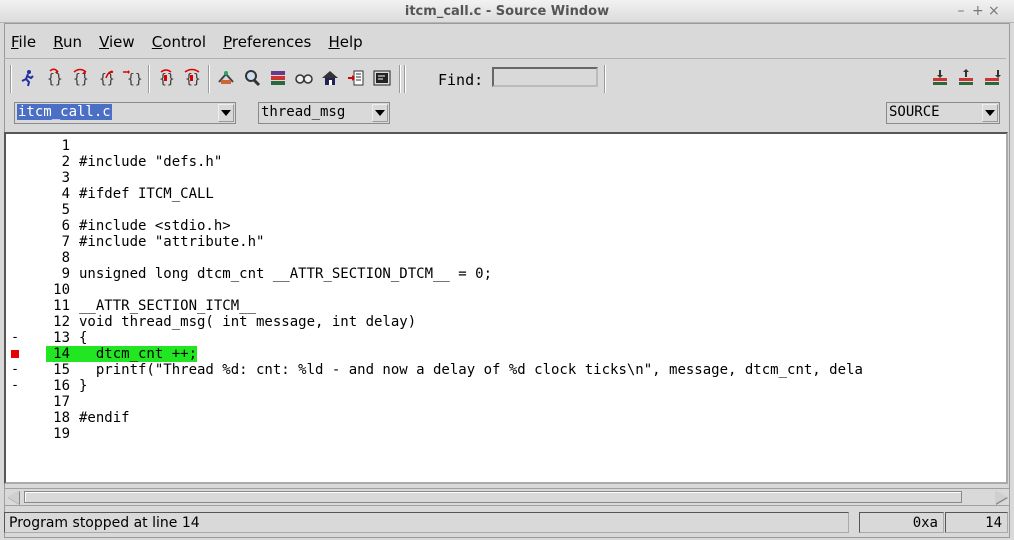 The image size is (1014, 540). Describe the element at coordinates (506, 242) in the screenshot. I see `source-line: 7 #include "attribute.h"` at that location.